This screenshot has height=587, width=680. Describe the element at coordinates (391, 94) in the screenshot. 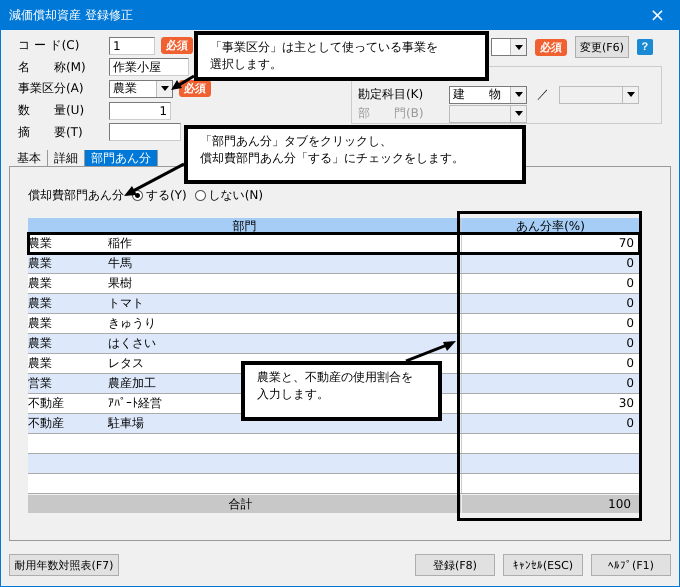

I see `field-label: 勘定科目(K)` at that location.